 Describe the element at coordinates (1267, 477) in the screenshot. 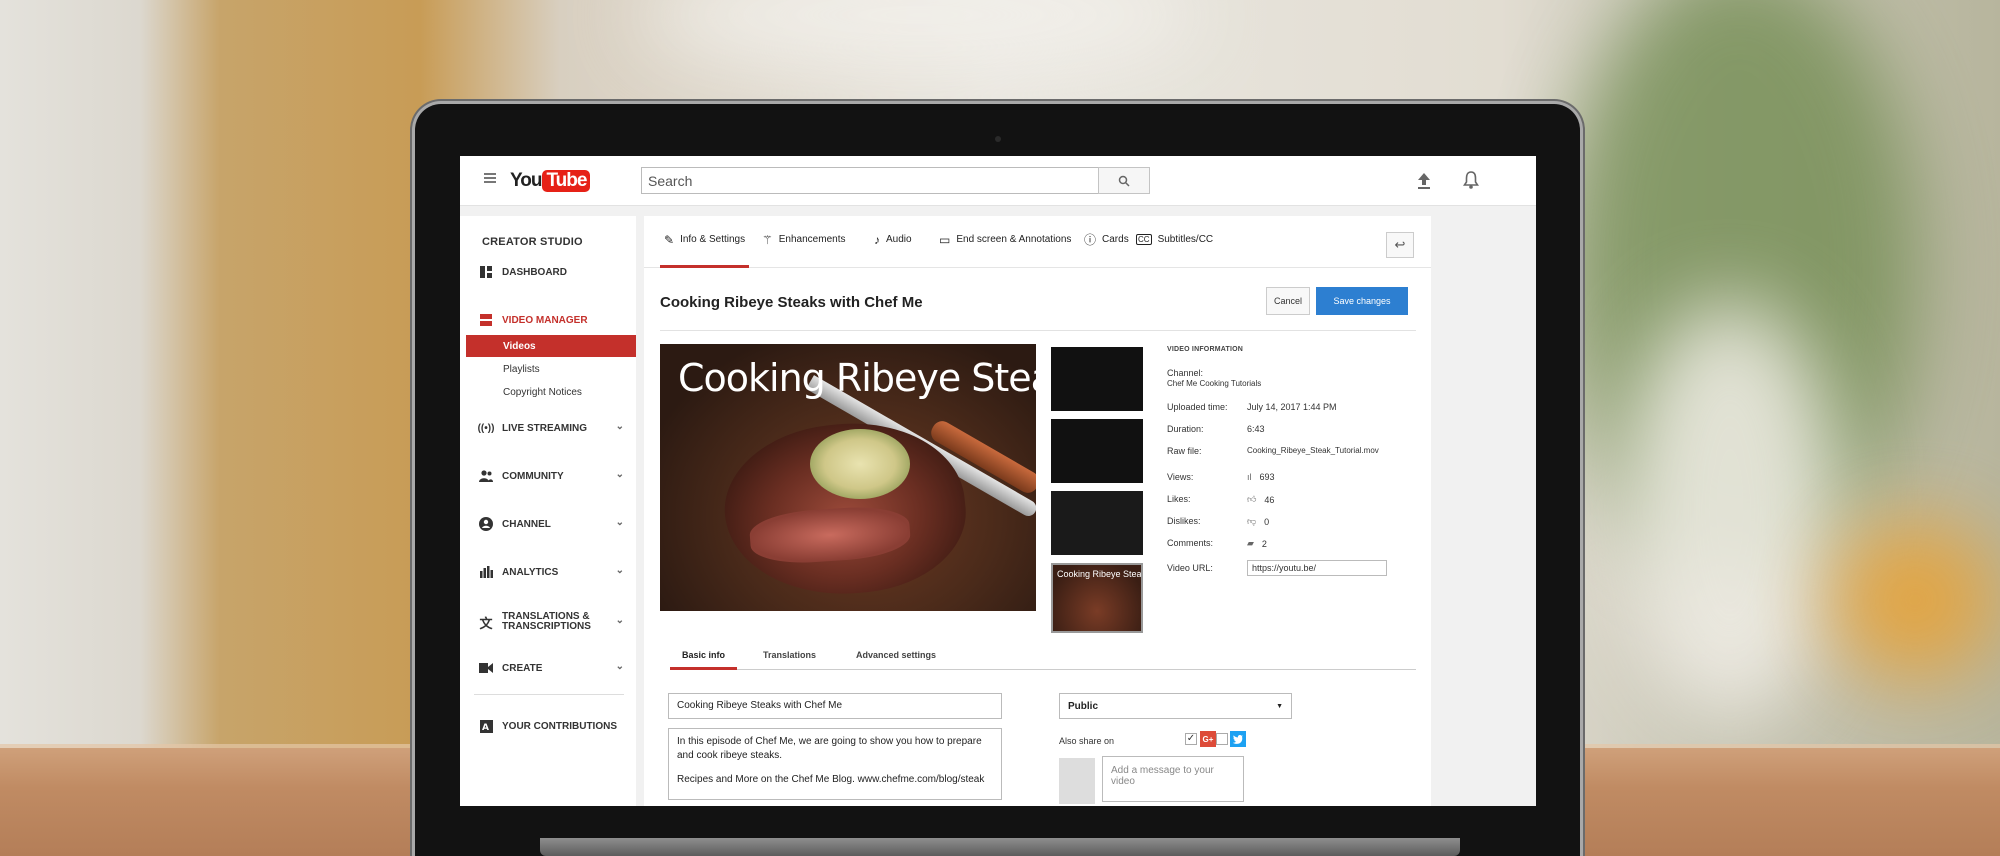

I see `views-value: 693` at that location.